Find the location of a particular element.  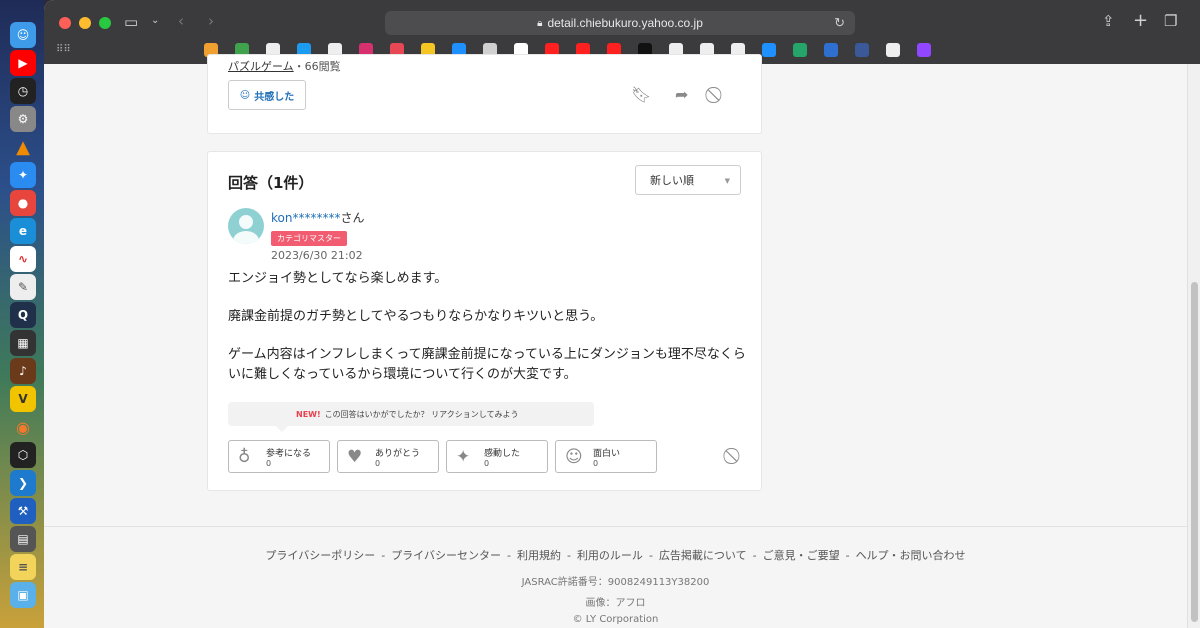

share-arrow-icon: ➦ is located at coordinates (681, 94).